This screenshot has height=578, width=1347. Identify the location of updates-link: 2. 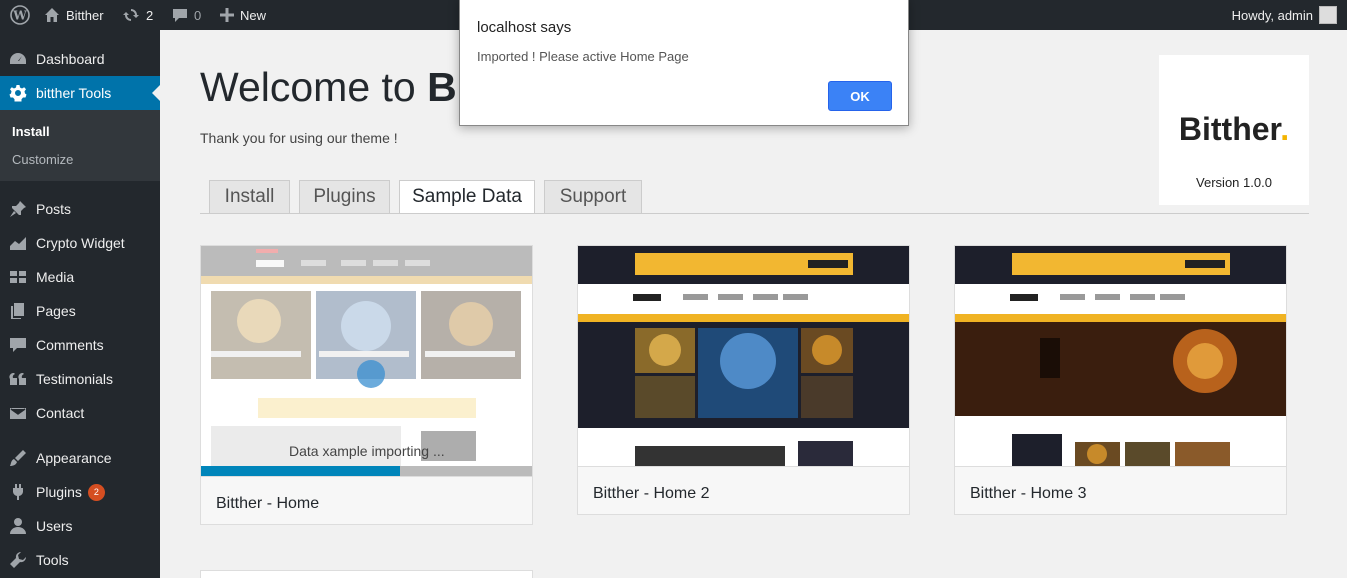
(137, 15).